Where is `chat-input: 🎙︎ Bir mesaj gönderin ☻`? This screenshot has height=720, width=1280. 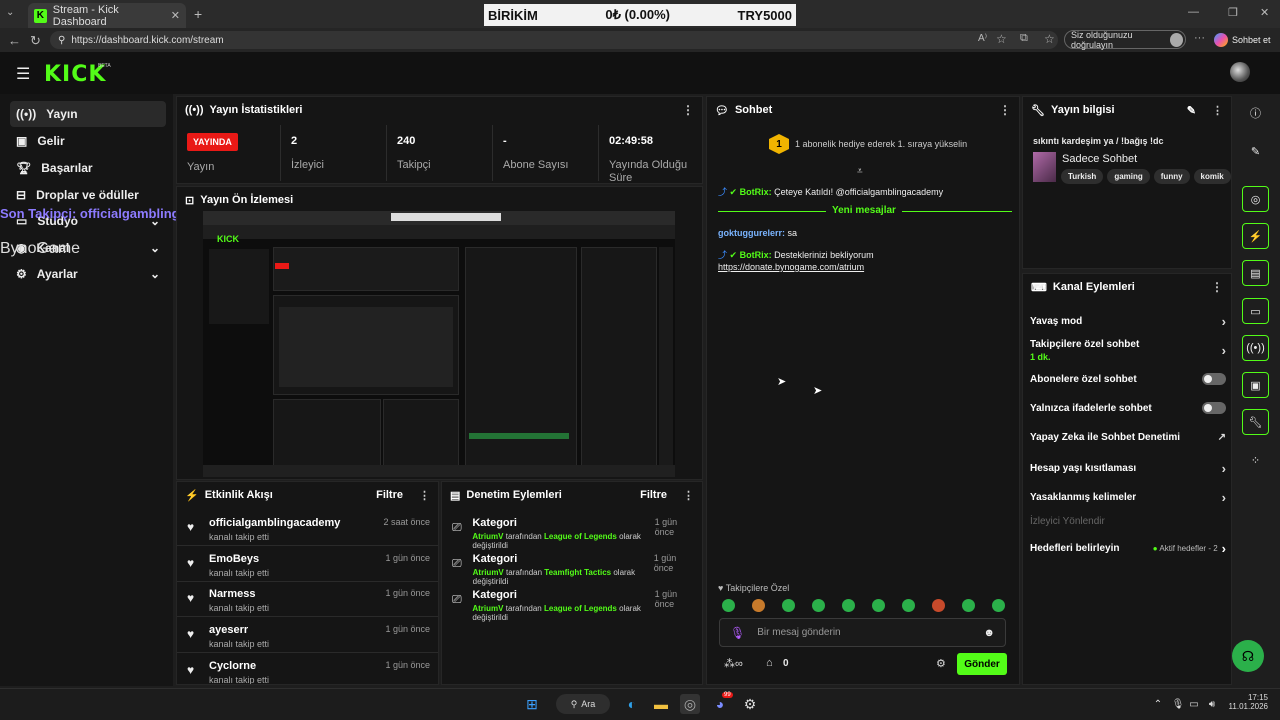 chat-input: 🎙︎ Bir mesaj gönderin ☻ is located at coordinates (862, 632).